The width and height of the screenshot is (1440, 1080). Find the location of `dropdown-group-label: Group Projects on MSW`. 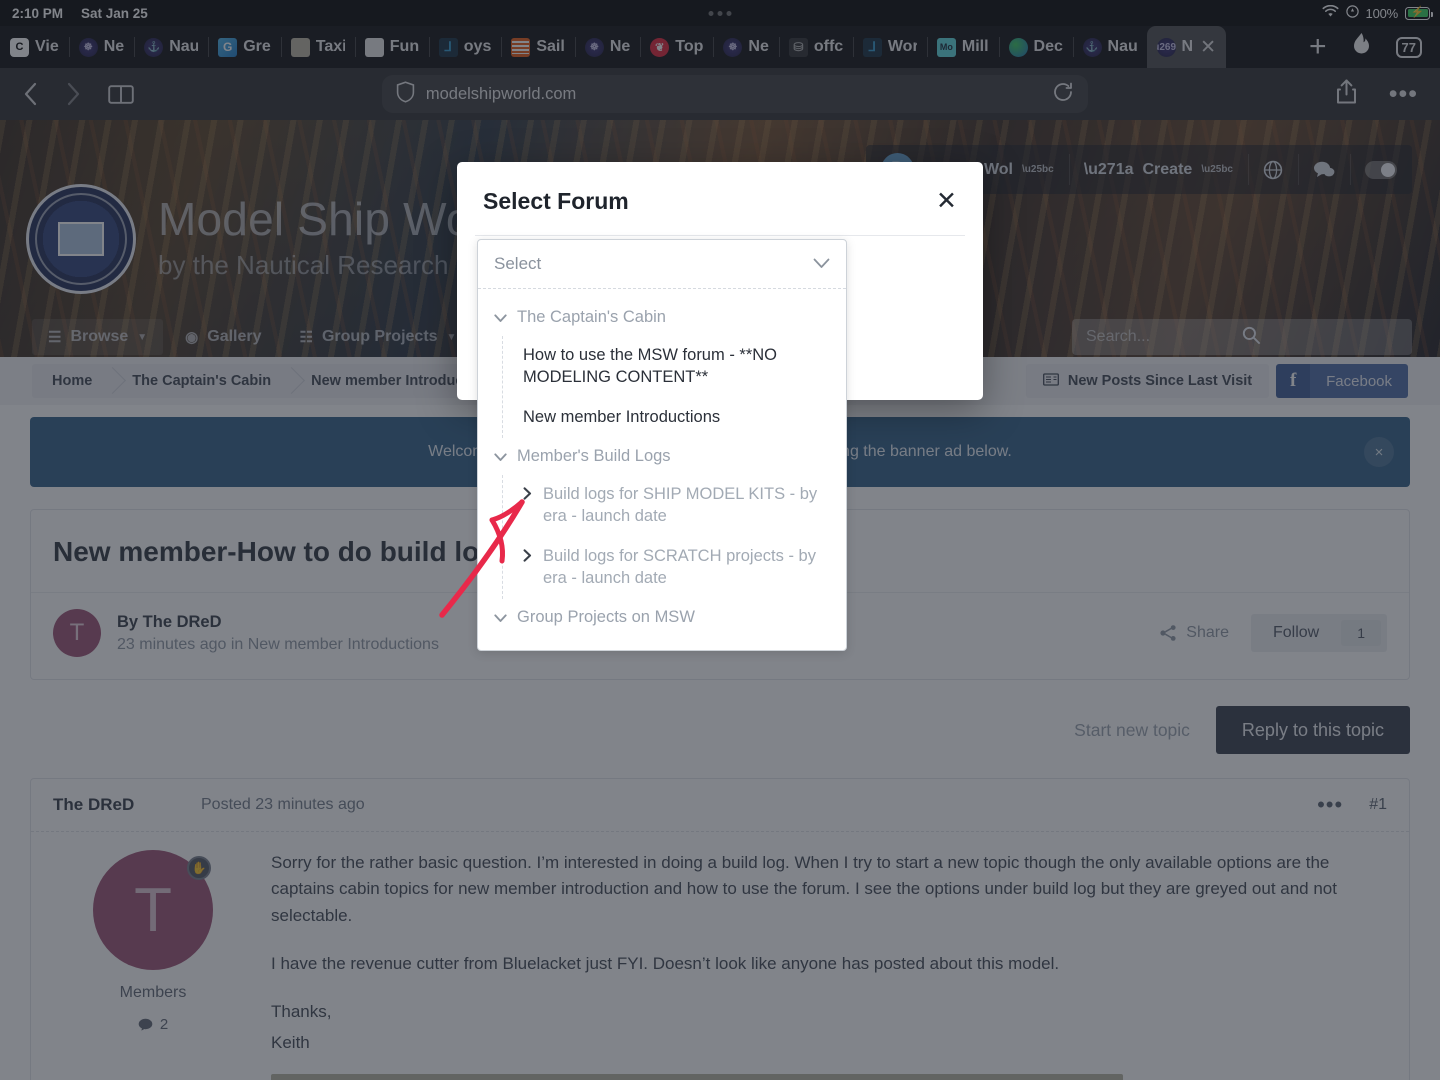

dropdown-group-label: Group Projects on MSW is located at coordinates (606, 616).